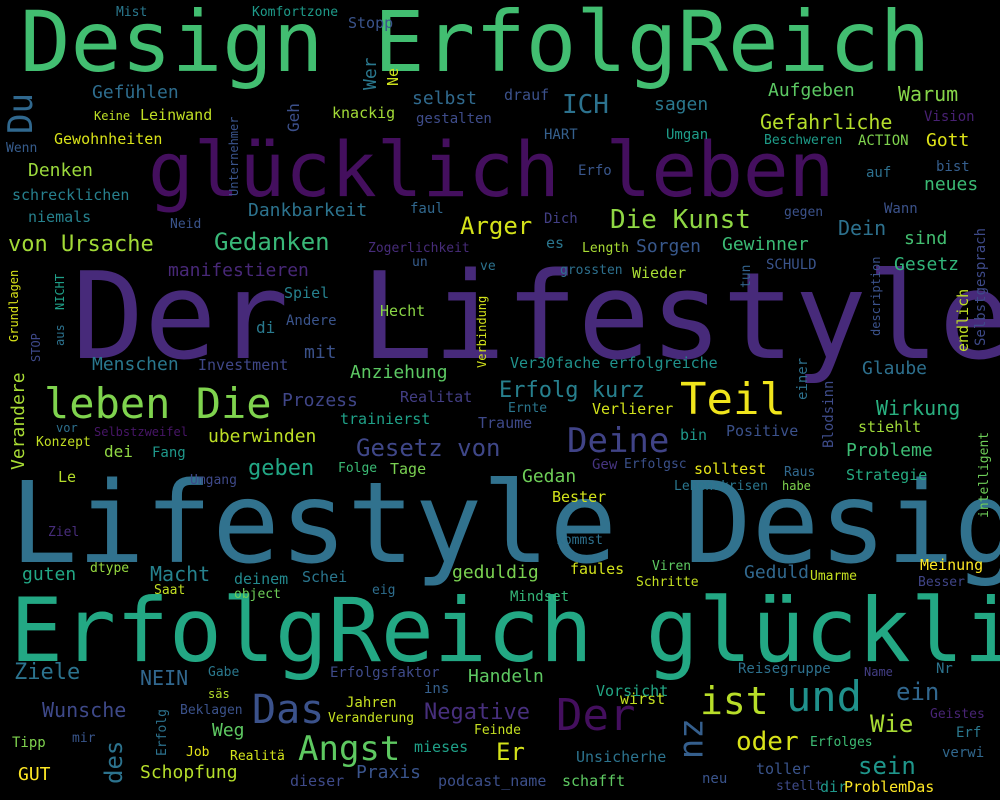  Describe the element at coordinates (389, 772) in the screenshot. I see `word: Praxis` at that location.